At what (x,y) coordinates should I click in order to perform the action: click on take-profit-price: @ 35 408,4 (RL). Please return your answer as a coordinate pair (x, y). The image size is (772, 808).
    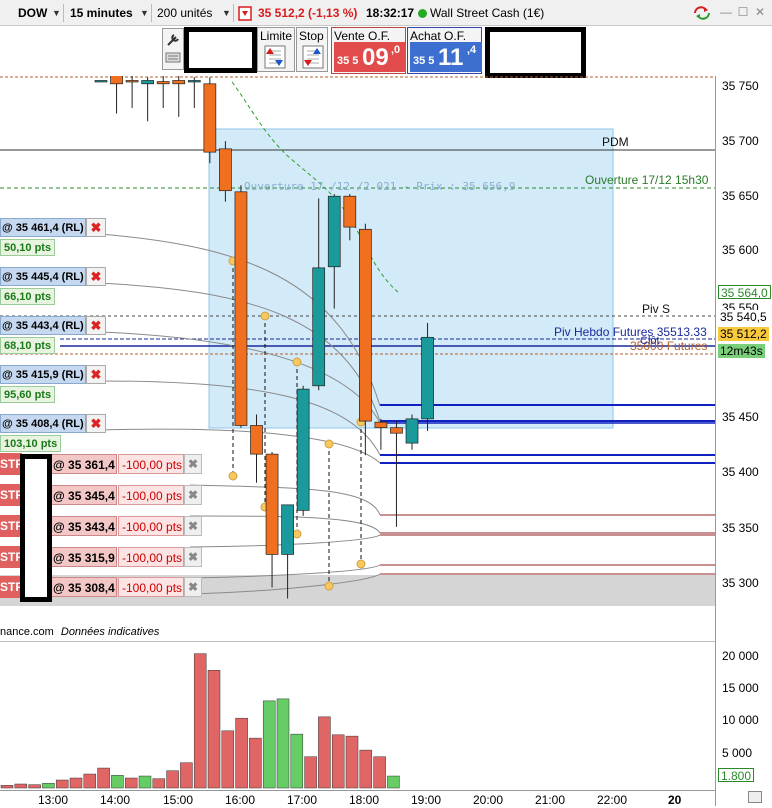
    Looking at the image, I should click on (43, 423).